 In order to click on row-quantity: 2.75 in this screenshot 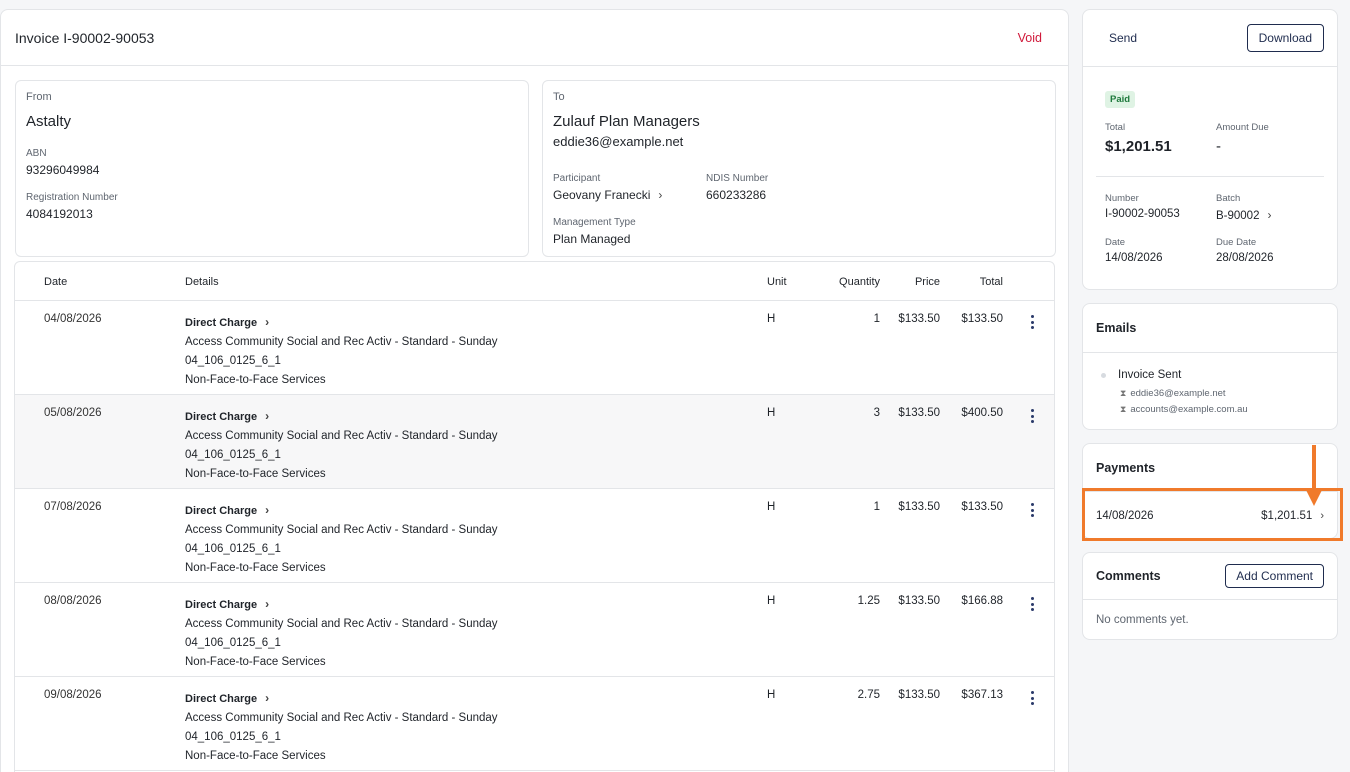, I will do `click(868, 695)`.